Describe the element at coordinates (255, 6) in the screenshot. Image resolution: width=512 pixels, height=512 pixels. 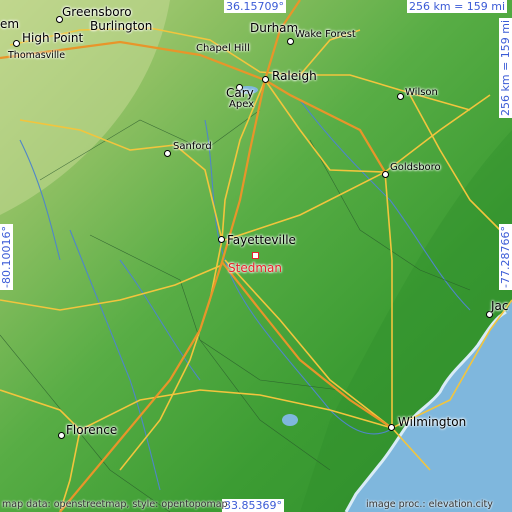
I see `top-latitude-label: 36.15709°` at that location.